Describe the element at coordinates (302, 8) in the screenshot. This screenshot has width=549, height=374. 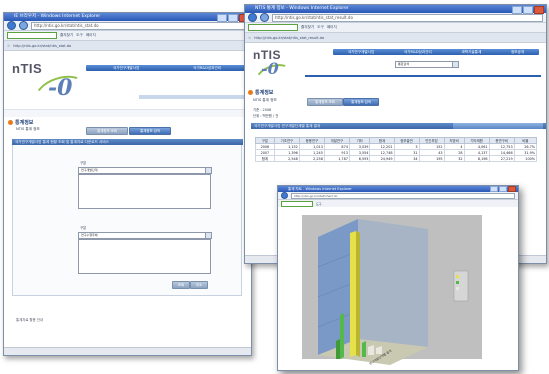
I see `window-title: NTIS 통계 정보 - Windows Internet Explorer` at that location.